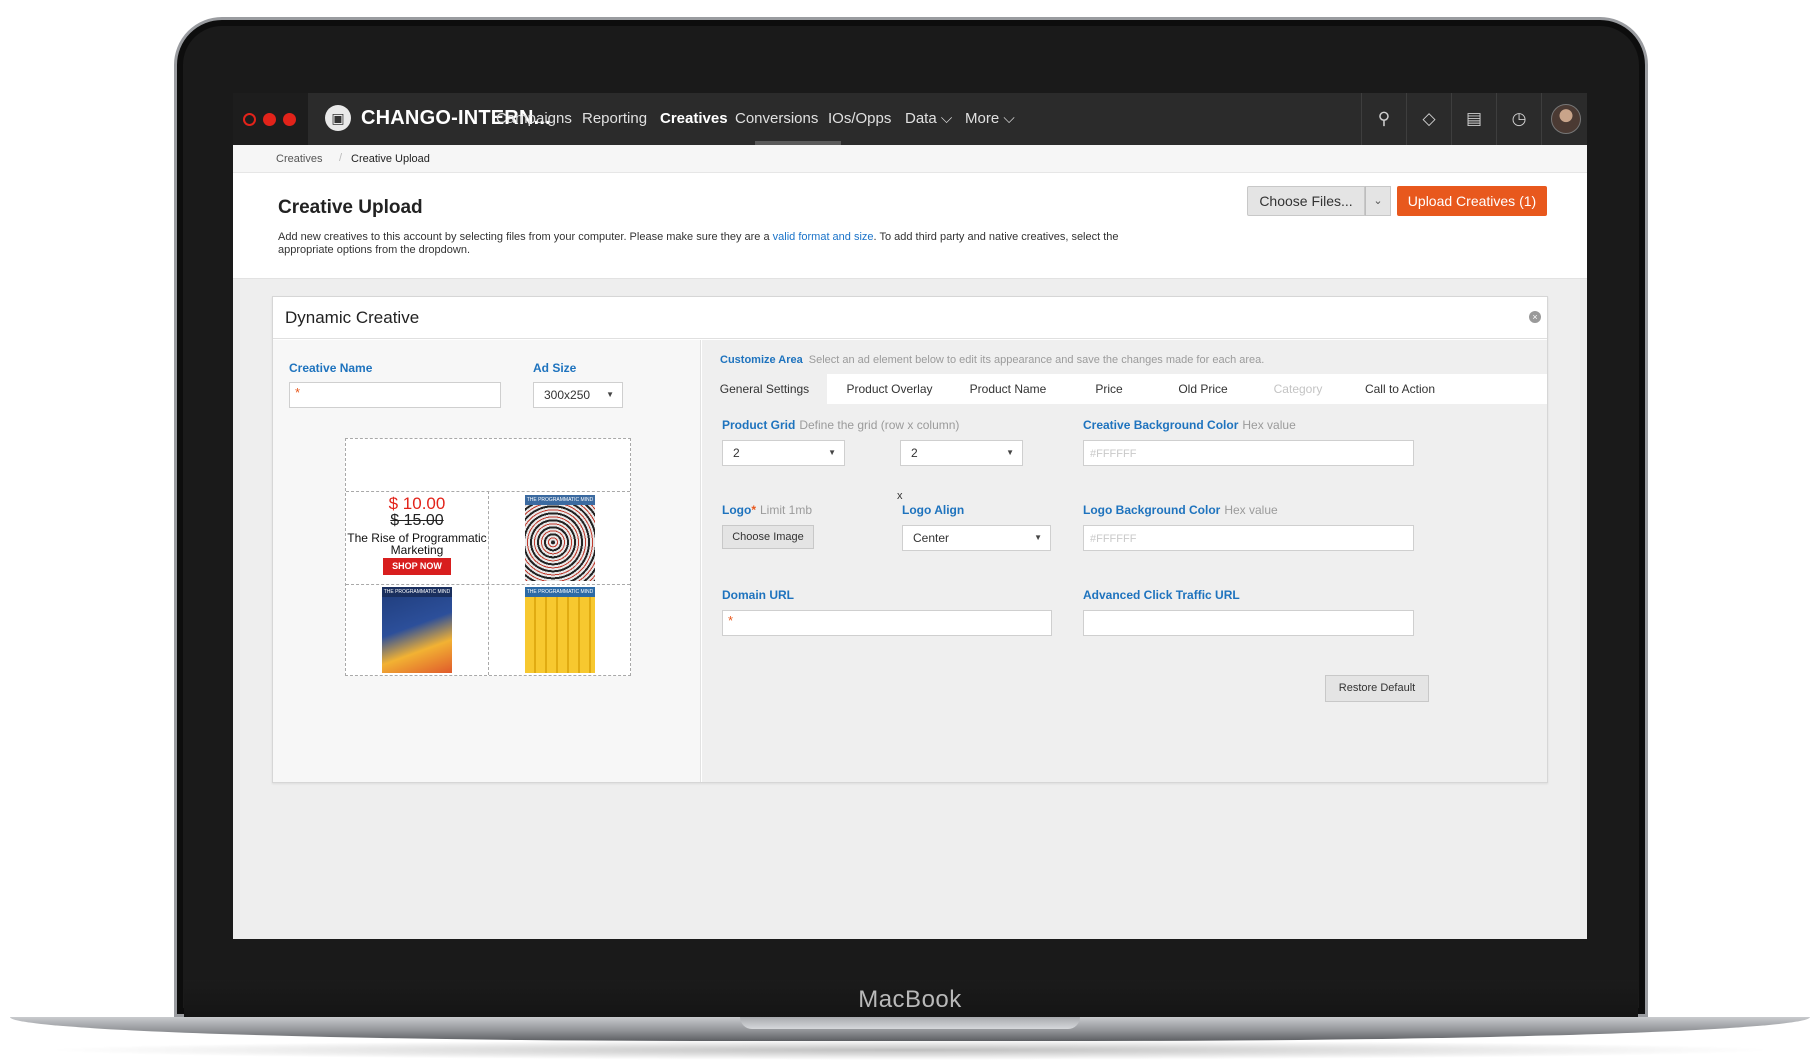  I want to click on breadcrumb: Creatives / Creative Upload, so click(910, 159).